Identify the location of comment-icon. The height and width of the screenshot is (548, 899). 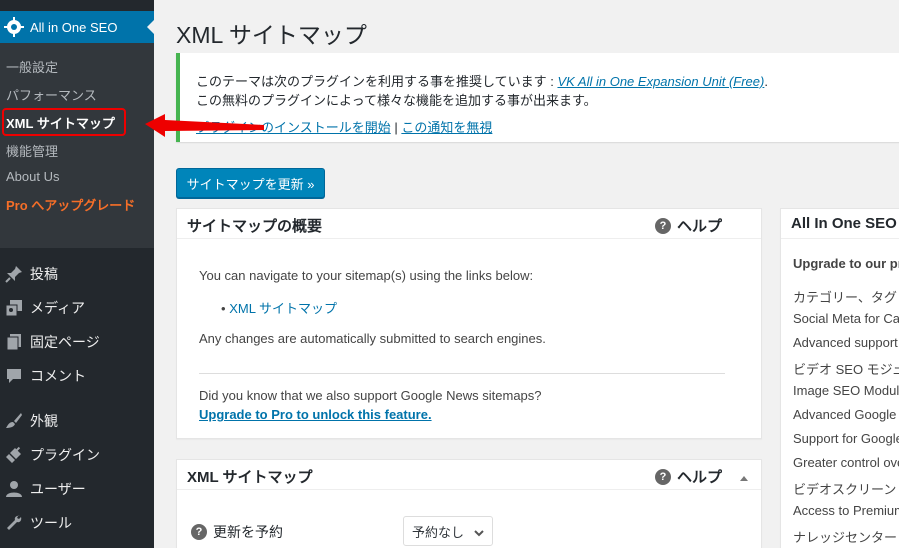
(14, 376).